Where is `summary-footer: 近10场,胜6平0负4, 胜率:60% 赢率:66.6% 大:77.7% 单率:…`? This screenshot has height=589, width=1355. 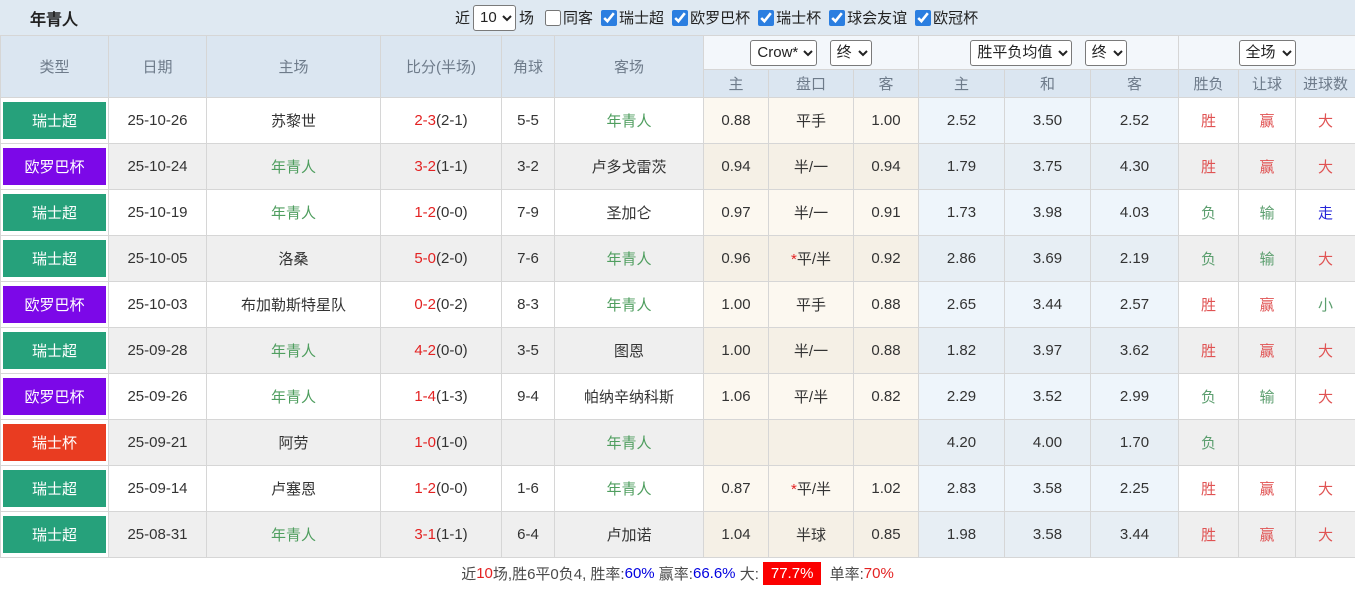 summary-footer: 近10场,胜6平0负4, 胜率:60% 赢率:66.6% 大:77.7% 单率:… is located at coordinates (677, 573).